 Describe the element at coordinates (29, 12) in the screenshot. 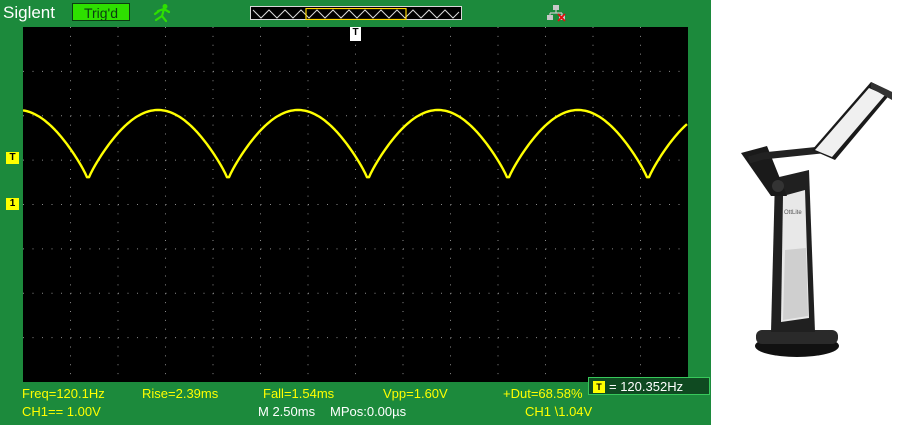

I see `brand-label: Siglent` at that location.